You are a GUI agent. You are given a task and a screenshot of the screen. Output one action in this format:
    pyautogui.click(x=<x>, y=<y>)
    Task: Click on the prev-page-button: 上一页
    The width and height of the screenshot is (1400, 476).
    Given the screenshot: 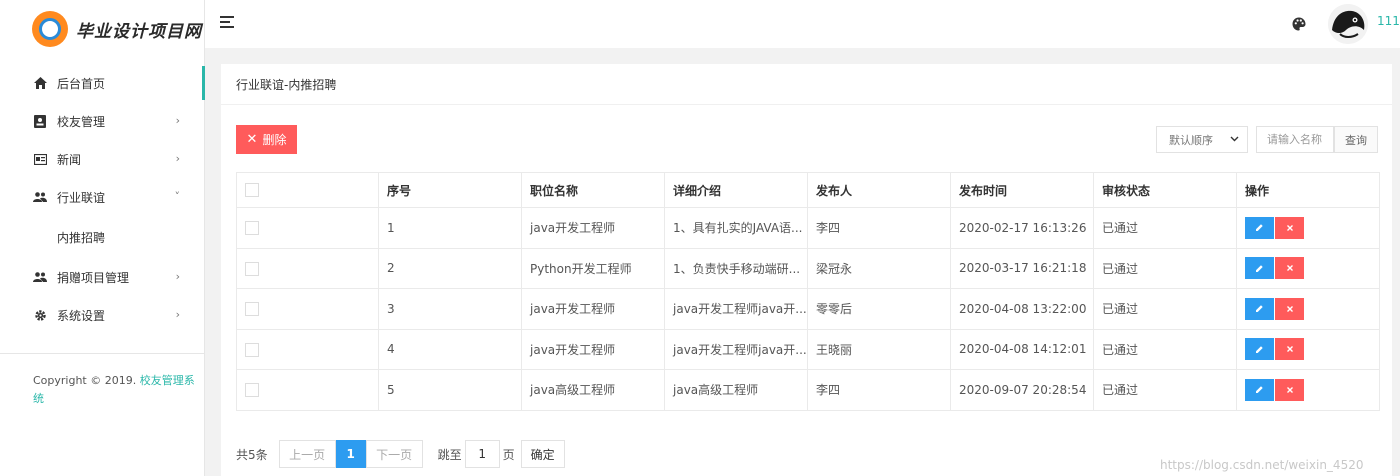 What is the action you would take?
    pyautogui.click(x=307, y=454)
    